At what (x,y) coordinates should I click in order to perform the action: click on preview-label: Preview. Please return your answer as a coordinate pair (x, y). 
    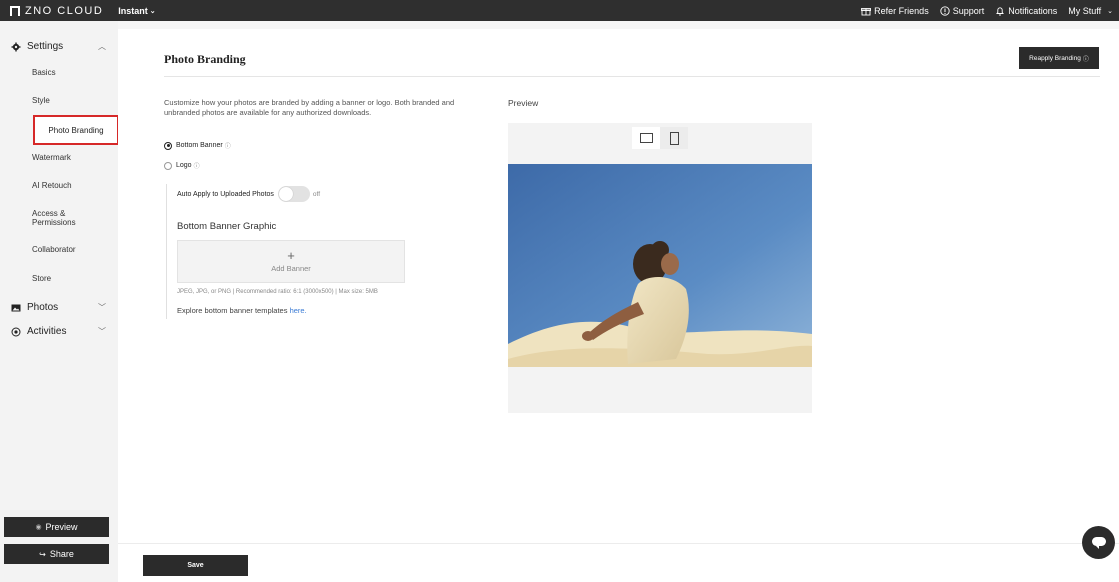
    Looking at the image, I should click on (61, 527).